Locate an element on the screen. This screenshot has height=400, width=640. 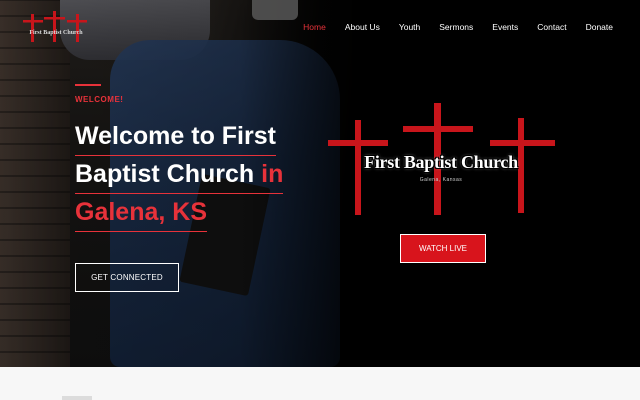
nav-about-us: About Us is located at coordinates (362, 27).